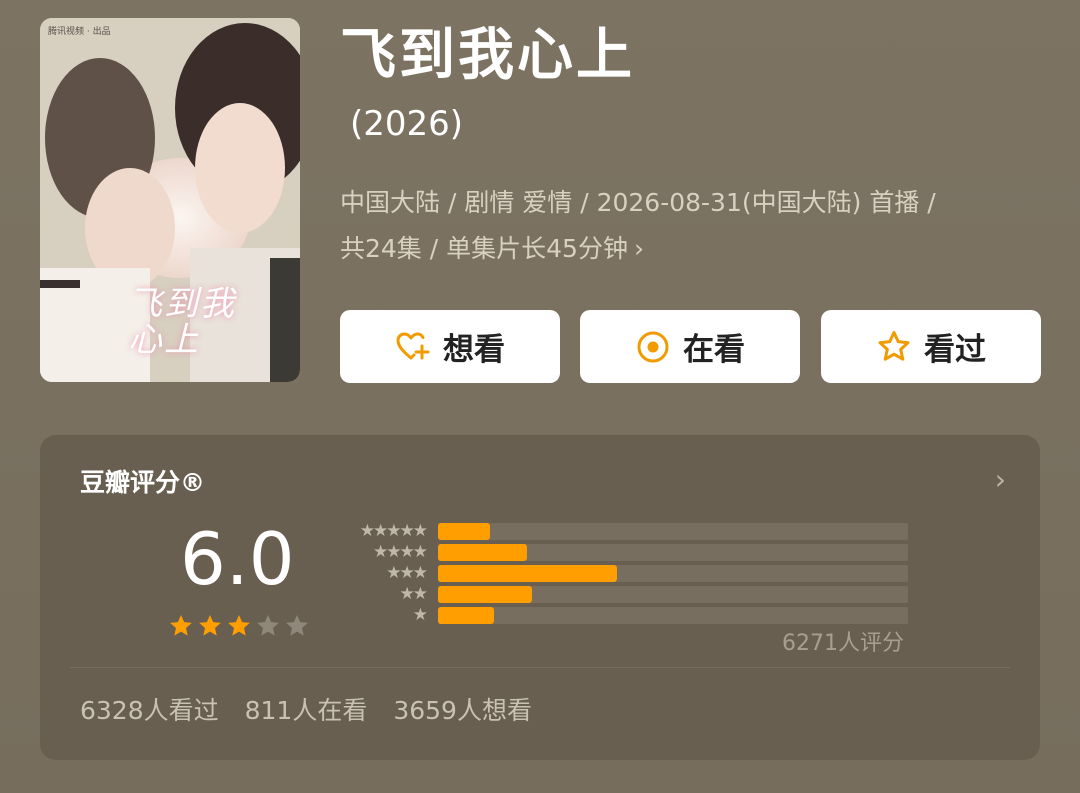 The width and height of the screenshot is (1080, 793). I want to click on want-count: 3659人想看, so click(462, 710).